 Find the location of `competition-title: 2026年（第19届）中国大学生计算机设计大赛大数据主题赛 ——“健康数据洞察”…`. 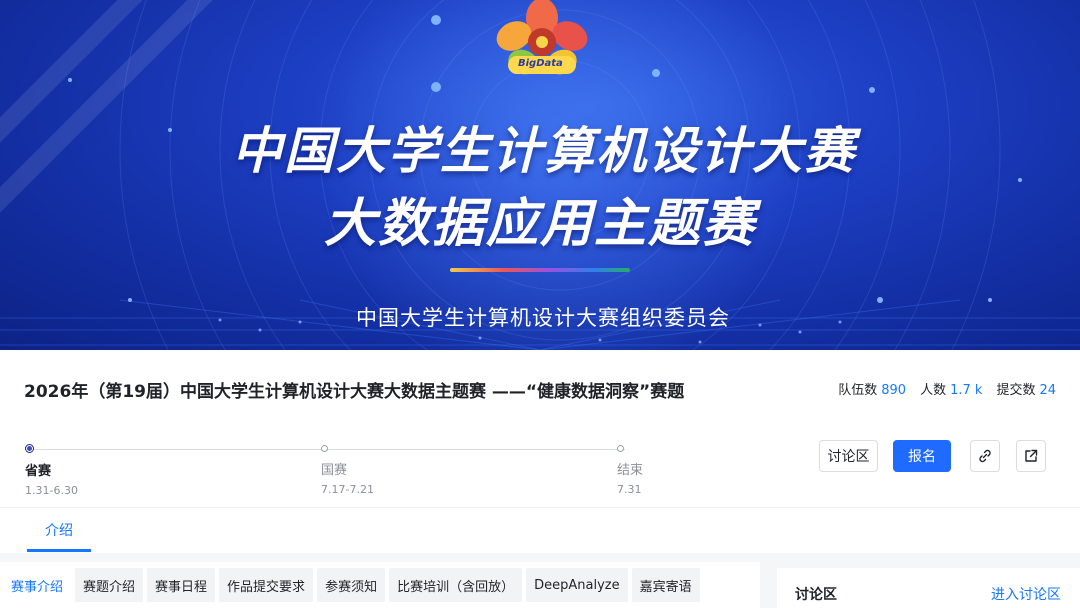

competition-title: 2026年（第19届）中国大学生计算机设计大赛大数据主题赛 ——“健康数据洞察”… is located at coordinates (354, 392).